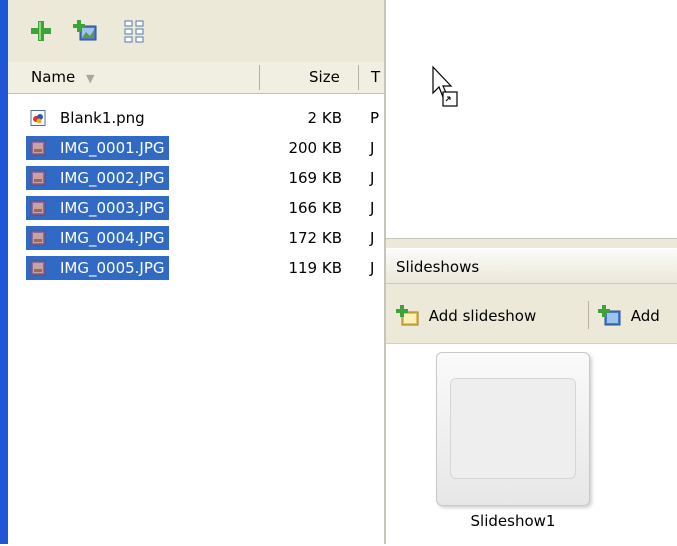 The height and width of the screenshot is (546, 677). What do you see at coordinates (645, 315) in the screenshot?
I see `add-button-label: Add` at bounding box center [645, 315].